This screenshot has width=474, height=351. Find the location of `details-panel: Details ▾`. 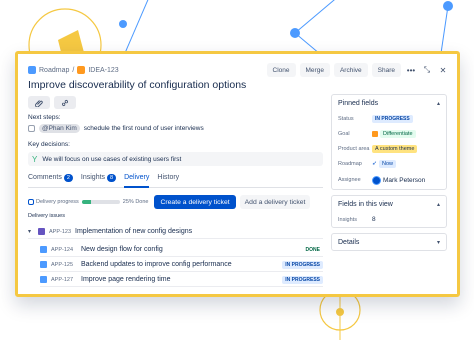

details-panel: Details ▾ is located at coordinates (389, 242).